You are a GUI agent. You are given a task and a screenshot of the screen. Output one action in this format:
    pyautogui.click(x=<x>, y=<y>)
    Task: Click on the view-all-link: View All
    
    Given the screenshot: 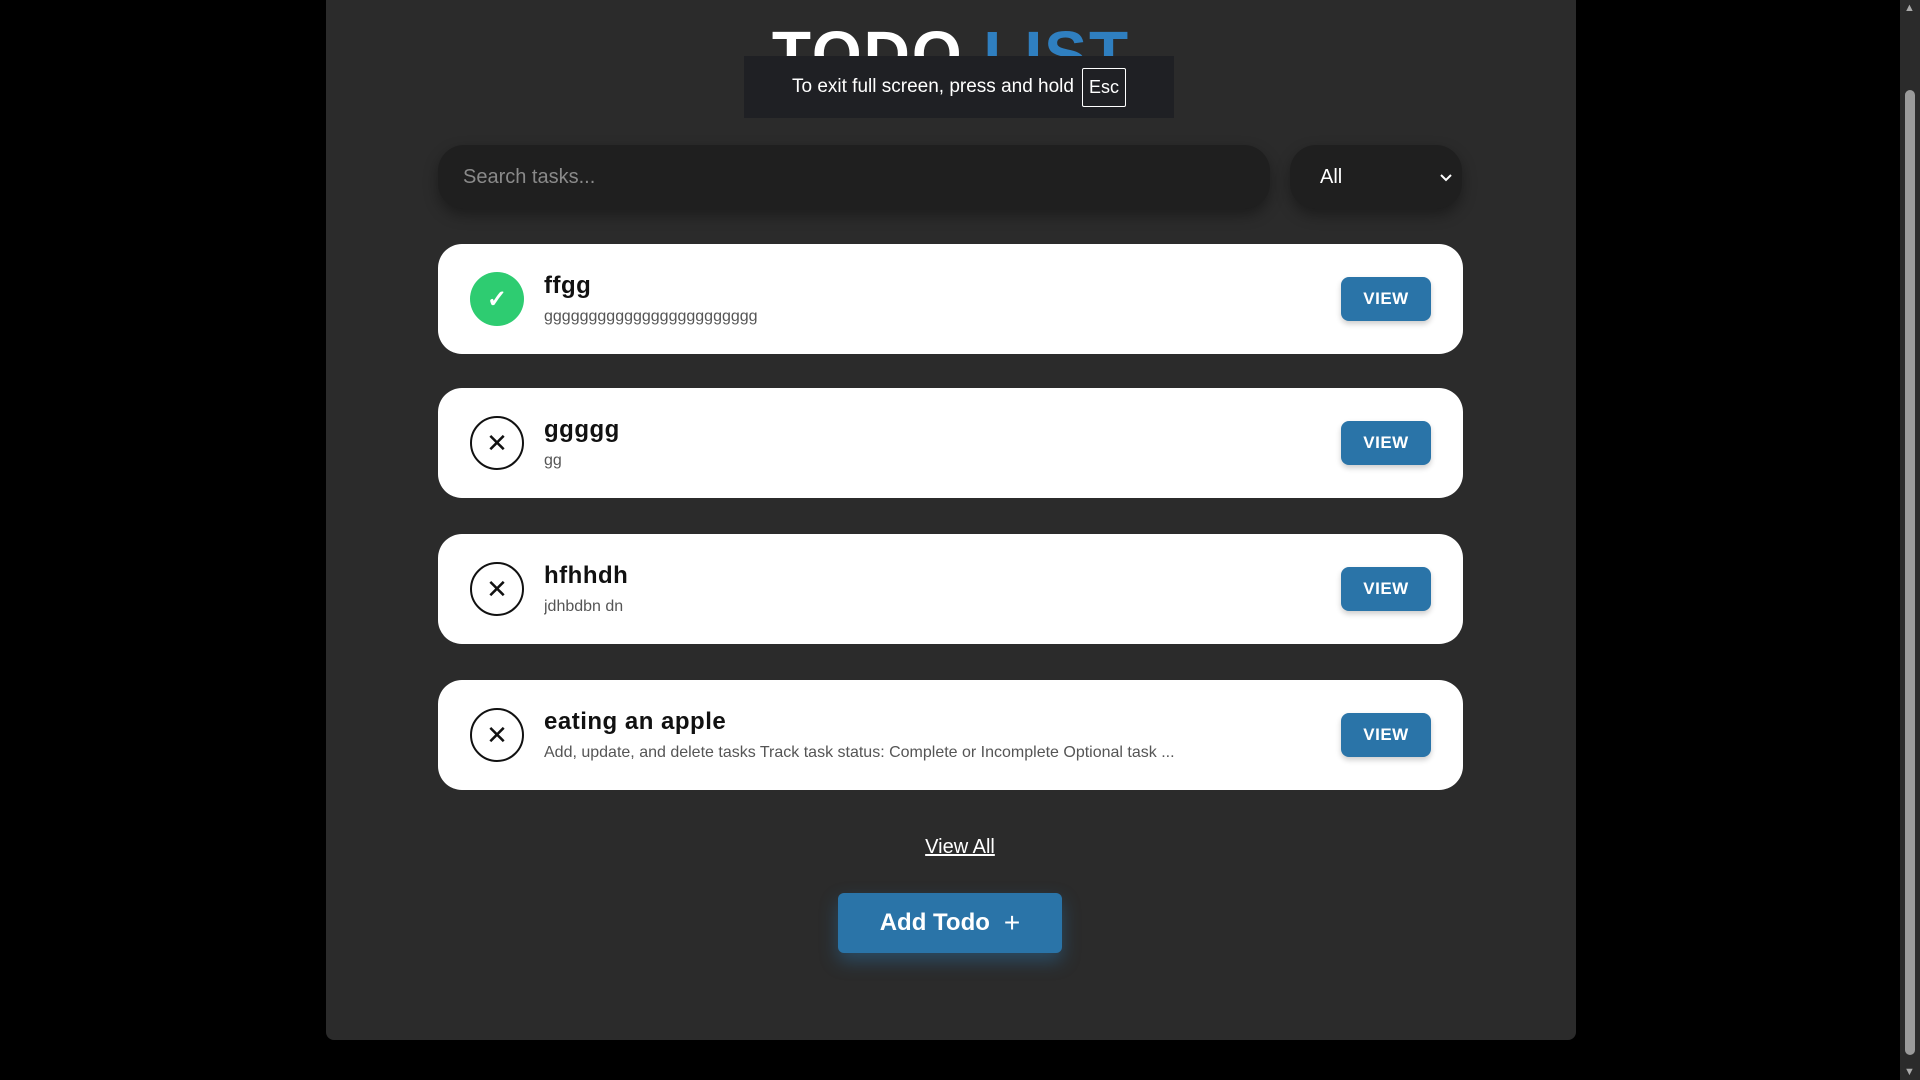 What is the action you would take?
    pyautogui.click(x=960, y=847)
    